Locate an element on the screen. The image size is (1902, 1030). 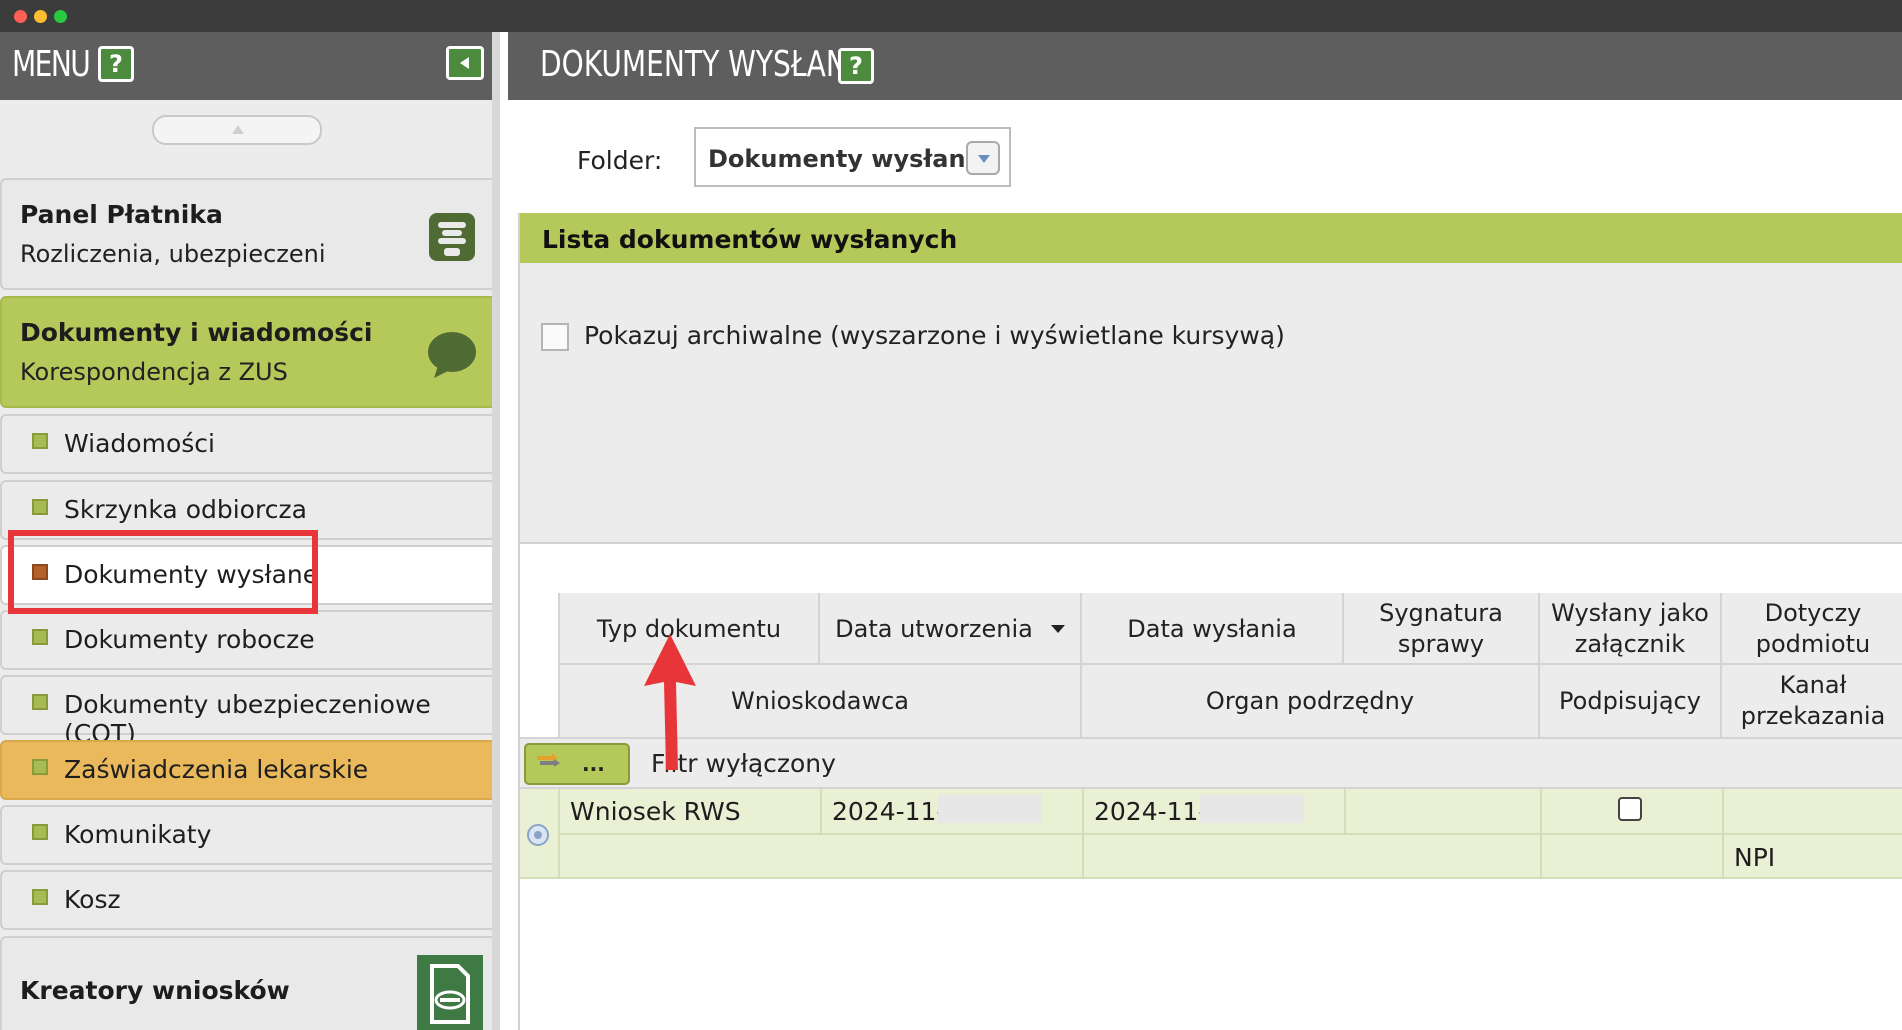
column-header-label: Data wysłania is located at coordinates (1212, 628).